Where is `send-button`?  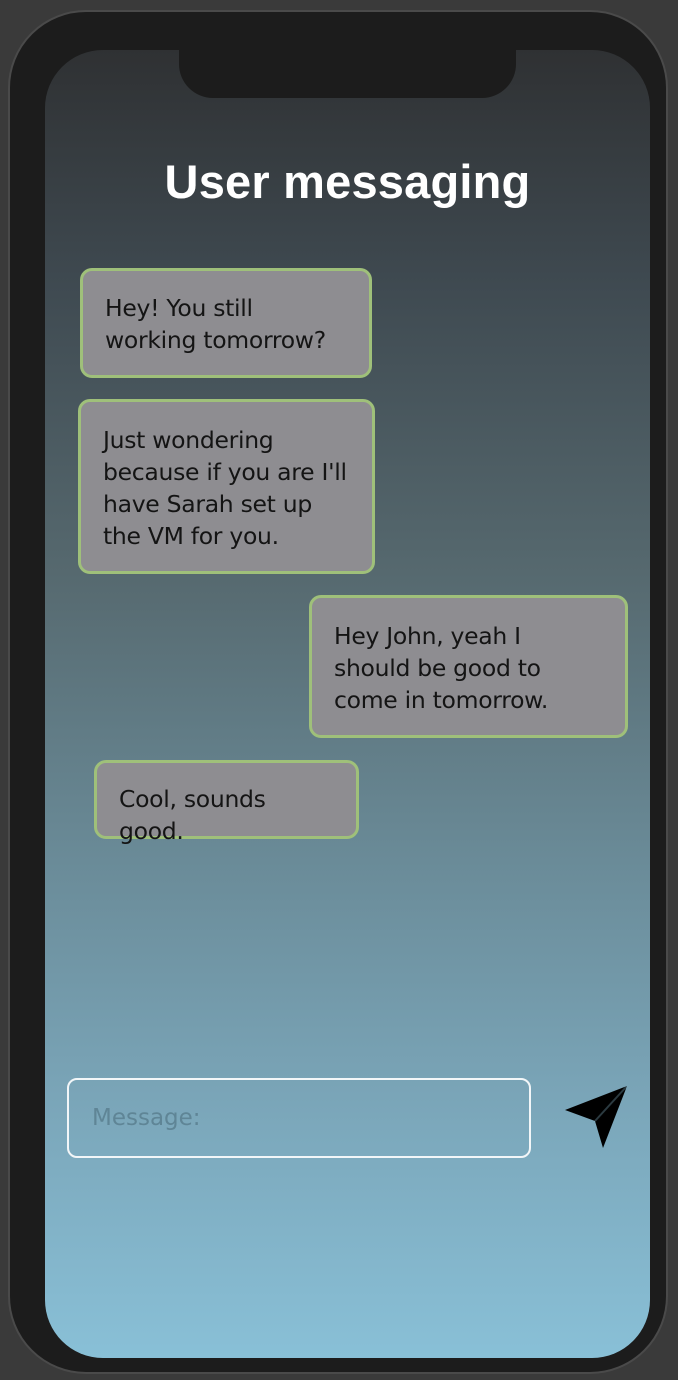 send-button is located at coordinates (596, 1117).